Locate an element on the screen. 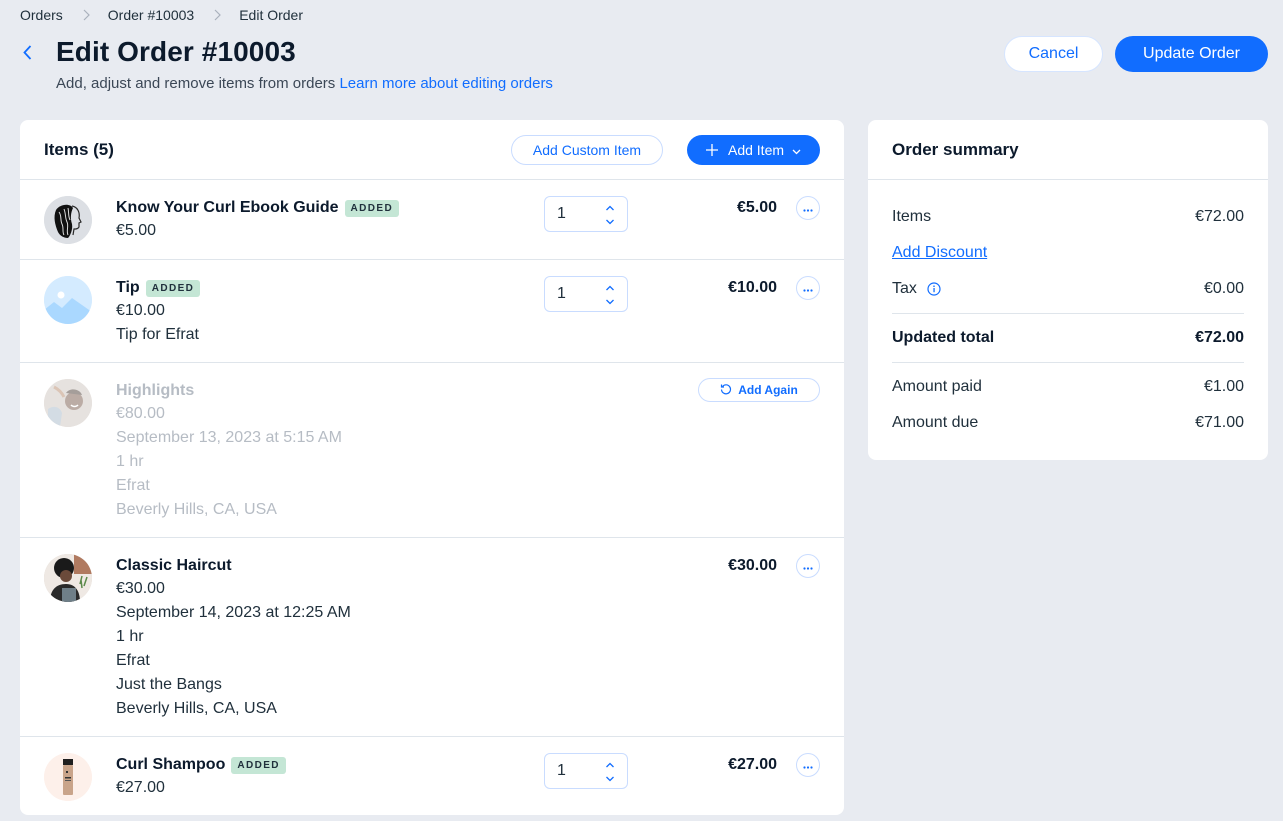 The height and width of the screenshot is (821, 1283). summary-tax-label-wrap: Tax is located at coordinates (916, 289).